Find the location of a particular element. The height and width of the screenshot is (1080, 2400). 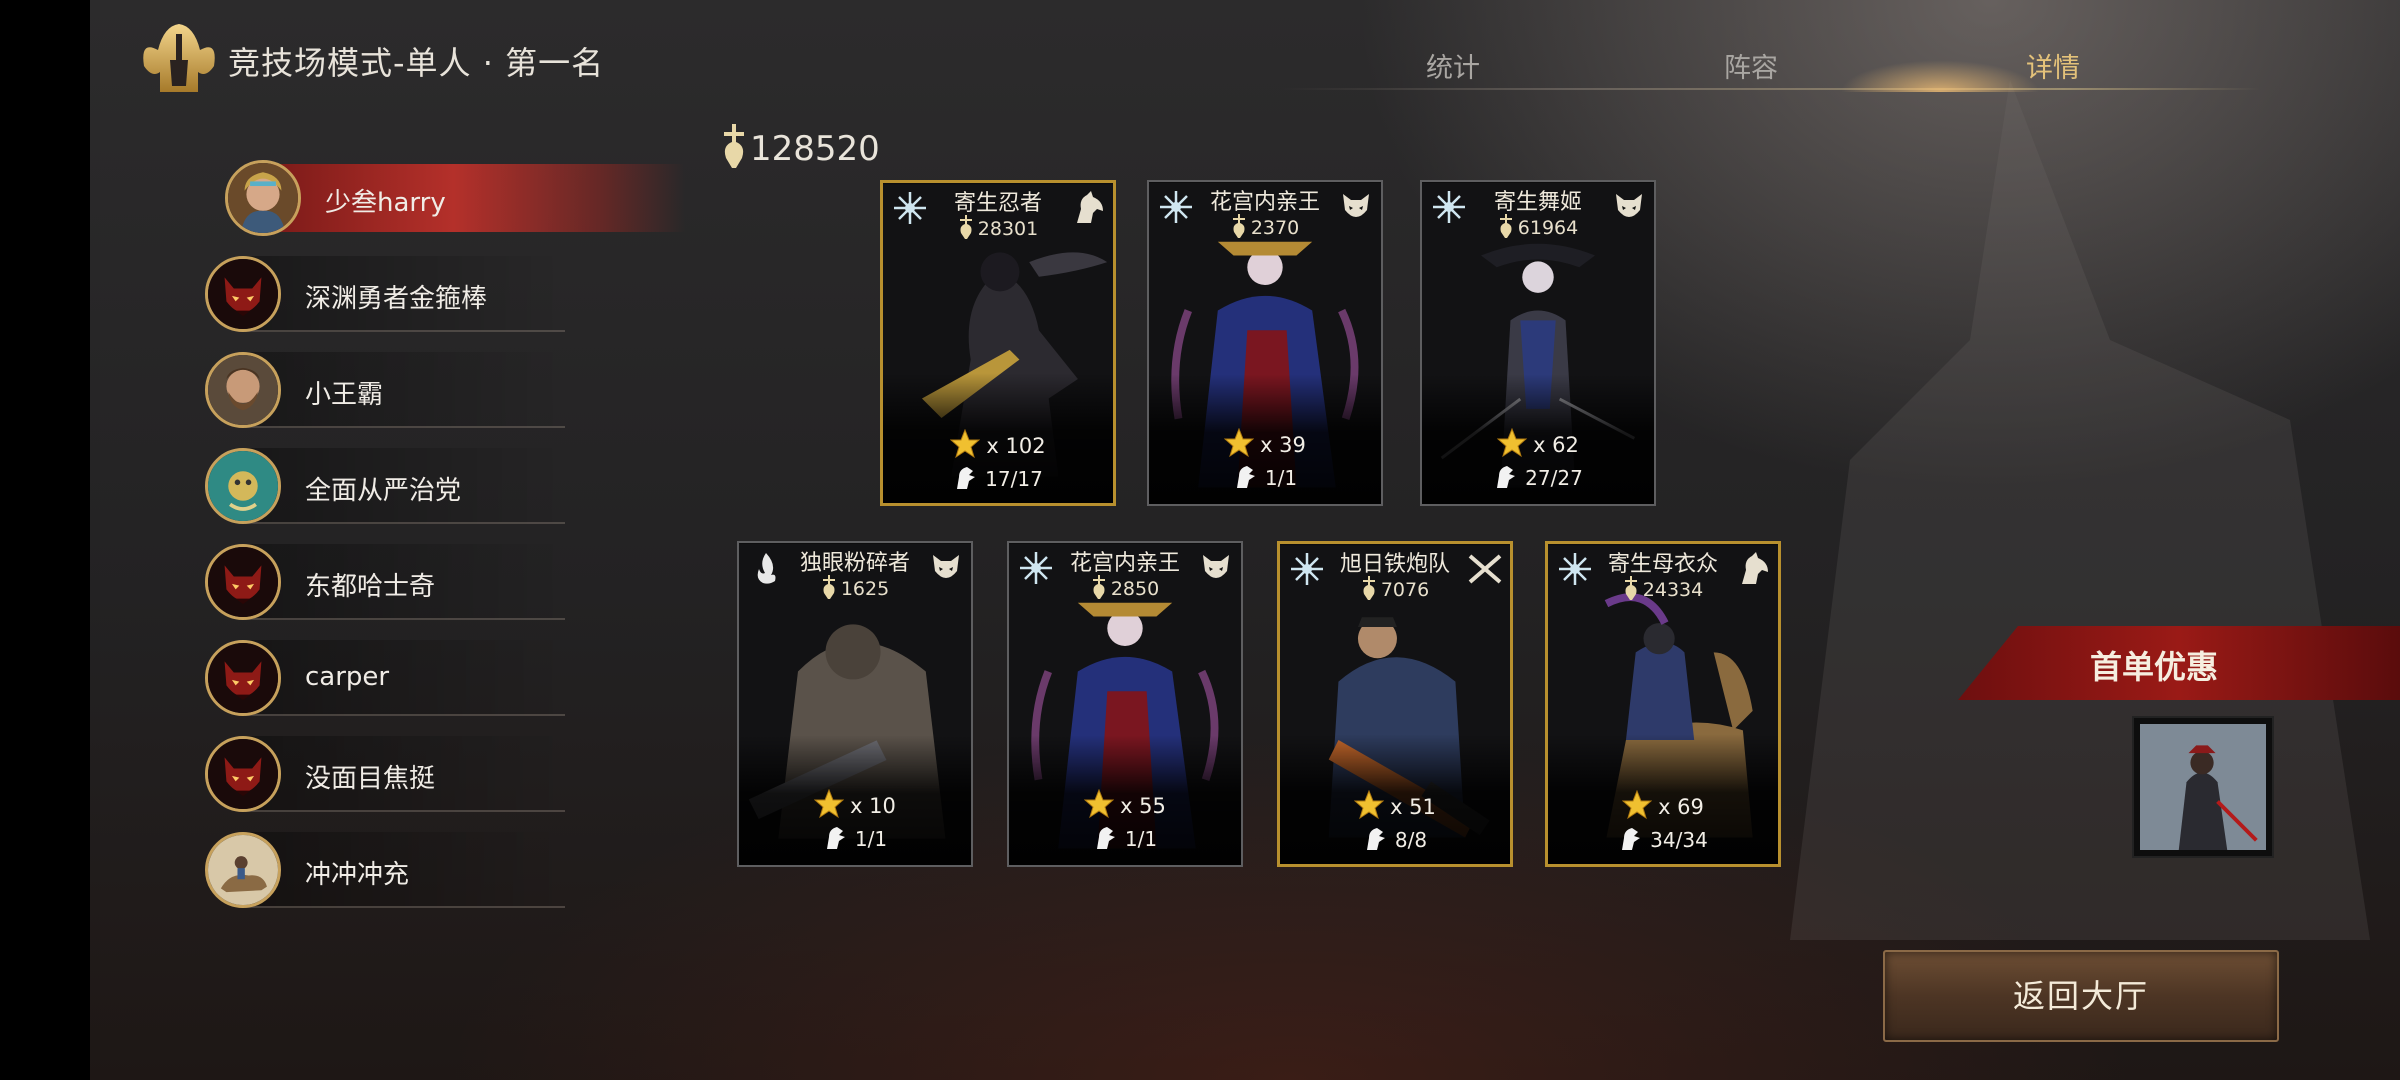

player-name: 东都哈士奇 is located at coordinates (370, 587).